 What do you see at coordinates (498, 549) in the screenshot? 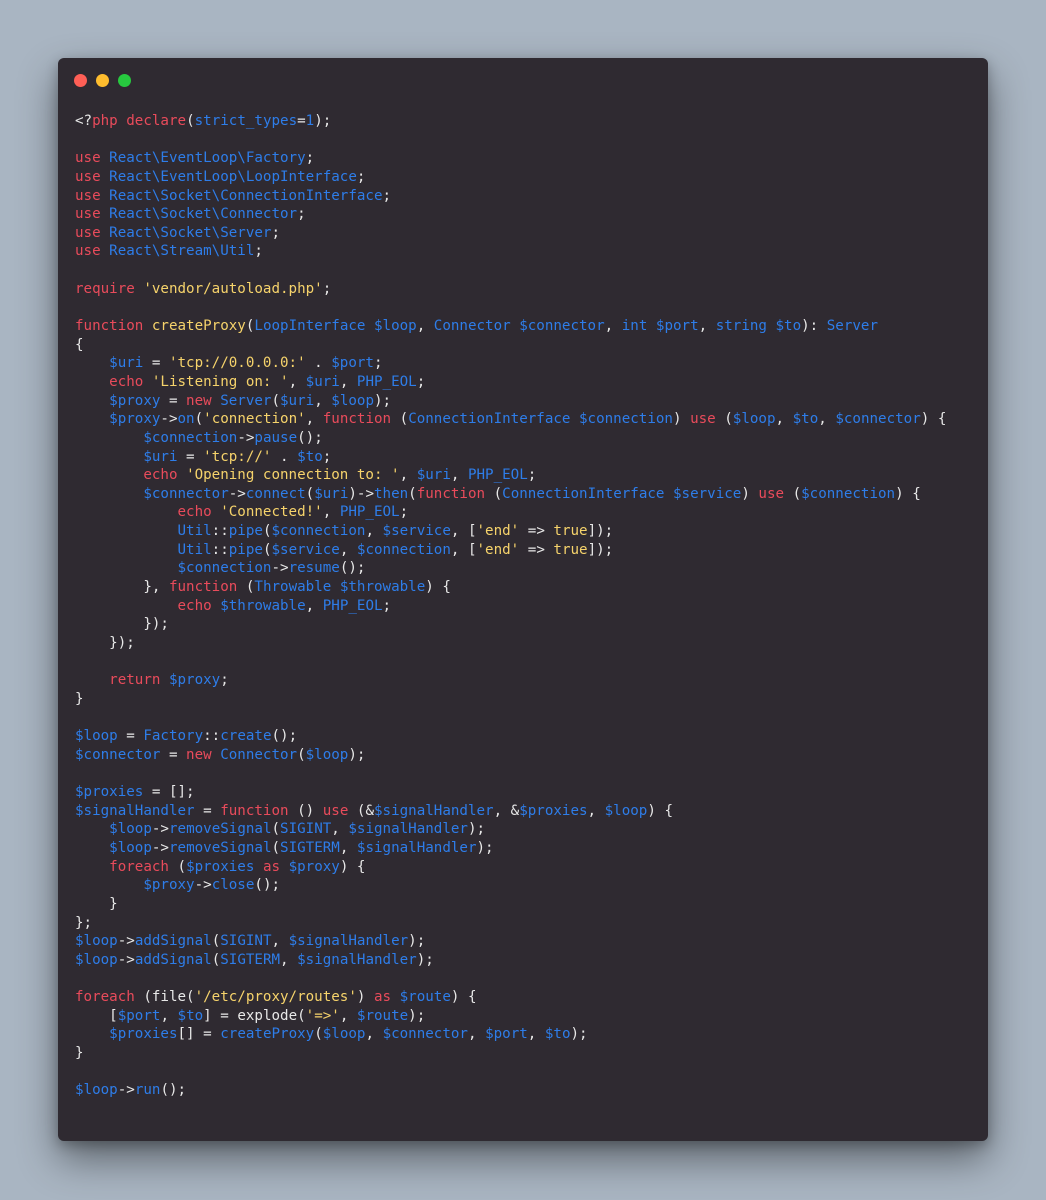
I see `code-token: 'end'` at bounding box center [498, 549].